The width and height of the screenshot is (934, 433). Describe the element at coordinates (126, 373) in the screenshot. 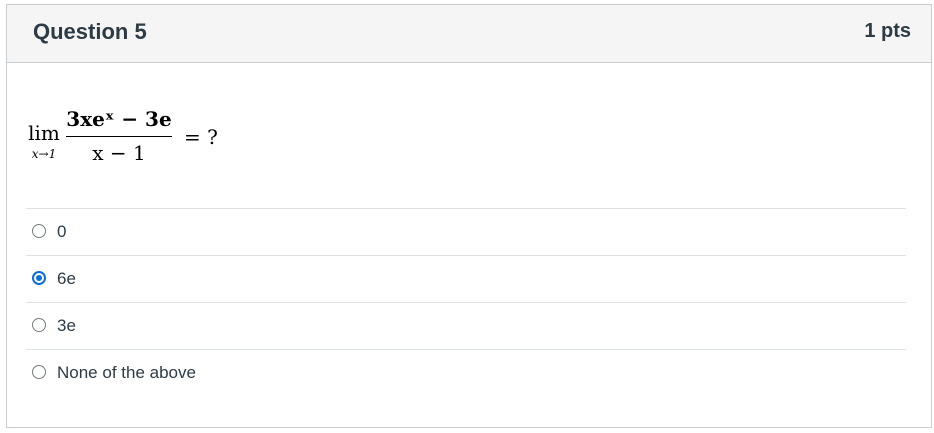

I see `answer-label: None of the above` at that location.